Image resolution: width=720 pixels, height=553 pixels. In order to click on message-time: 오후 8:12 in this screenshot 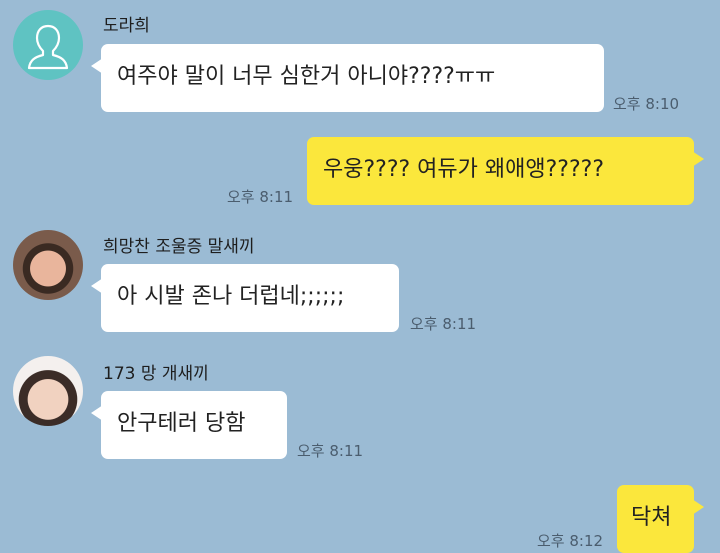, I will do `click(570, 541)`.